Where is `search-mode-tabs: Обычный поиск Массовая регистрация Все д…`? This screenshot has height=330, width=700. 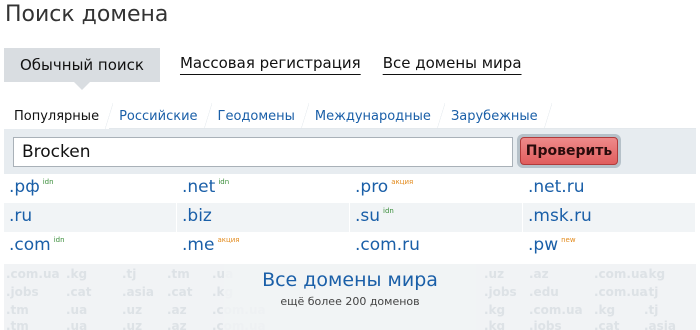
search-mode-tabs: Обычный поиск Массовая регистрация Все д… is located at coordinates (263, 69).